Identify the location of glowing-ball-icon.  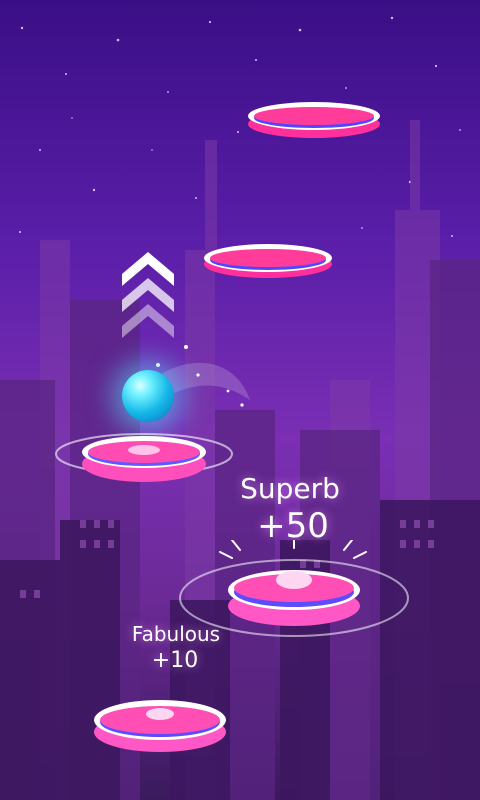
(148, 396).